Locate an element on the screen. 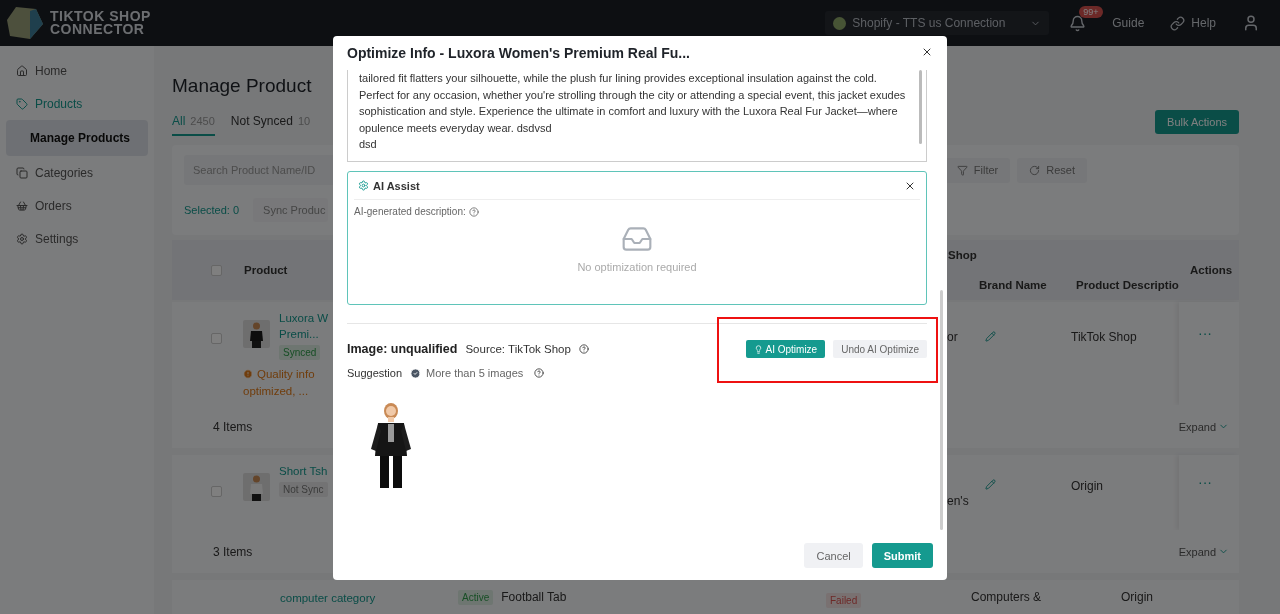 The image size is (1280, 614). cancel-button: Cancel is located at coordinates (833, 555).